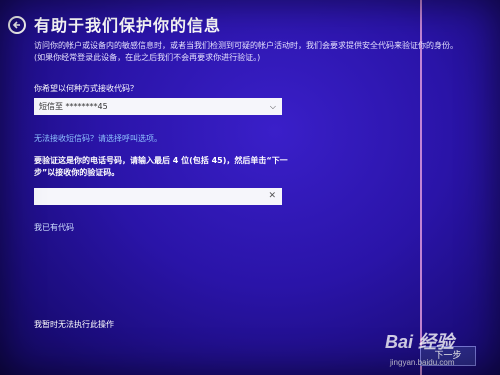 Image resolution: width=500 pixels, height=375 pixels. What do you see at coordinates (420, 342) in the screenshot?
I see `watermark-logo: Bai 经验` at bounding box center [420, 342].